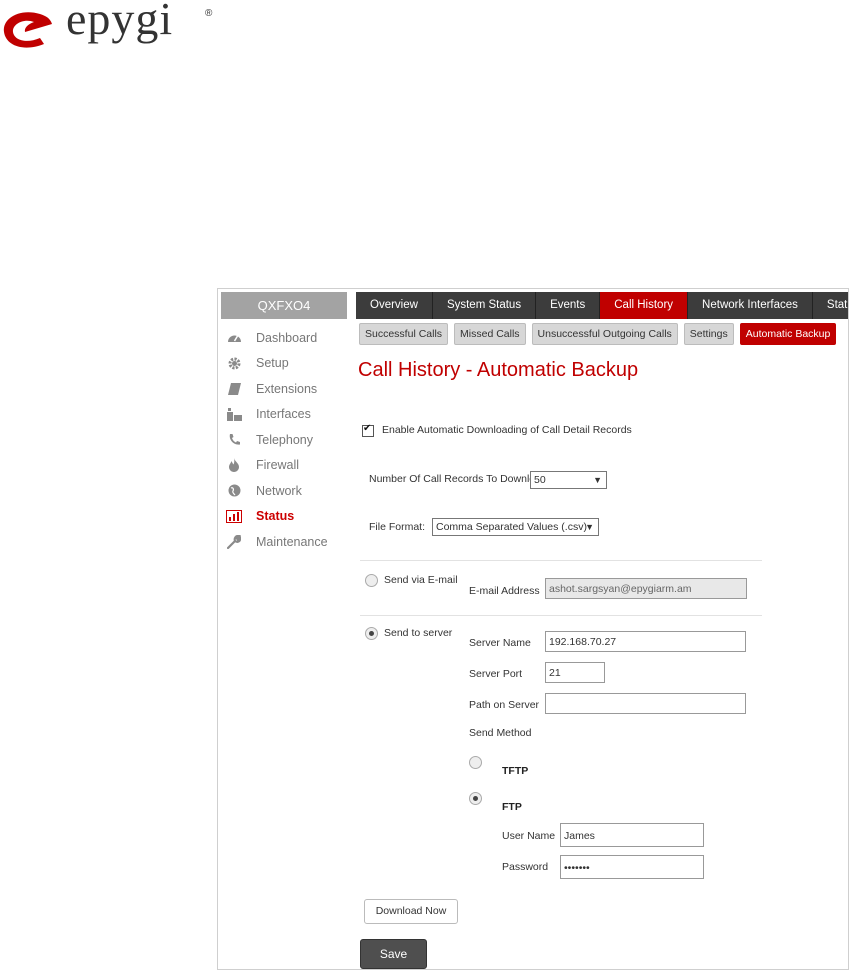 This screenshot has height=972, width=852. What do you see at coordinates (525, 867) in the screenshot?
I see `password-label: Password` at bounding box center [525, 867].